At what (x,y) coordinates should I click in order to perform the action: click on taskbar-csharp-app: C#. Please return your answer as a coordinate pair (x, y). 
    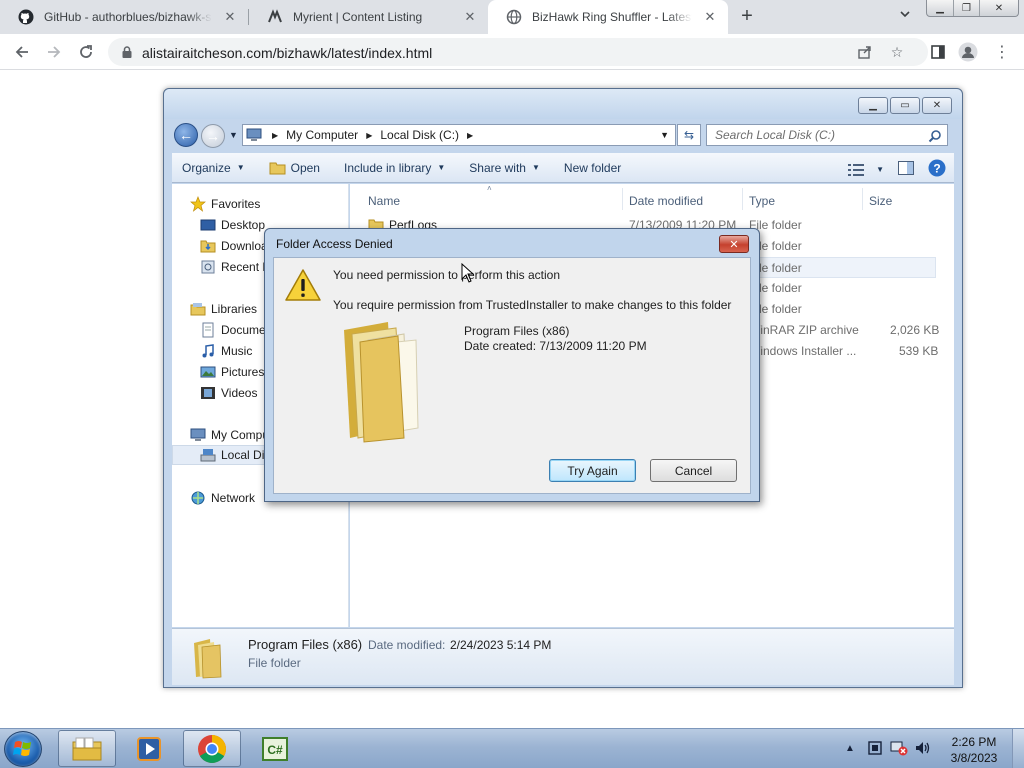
    Looking at the image, I should click on (275, 748).